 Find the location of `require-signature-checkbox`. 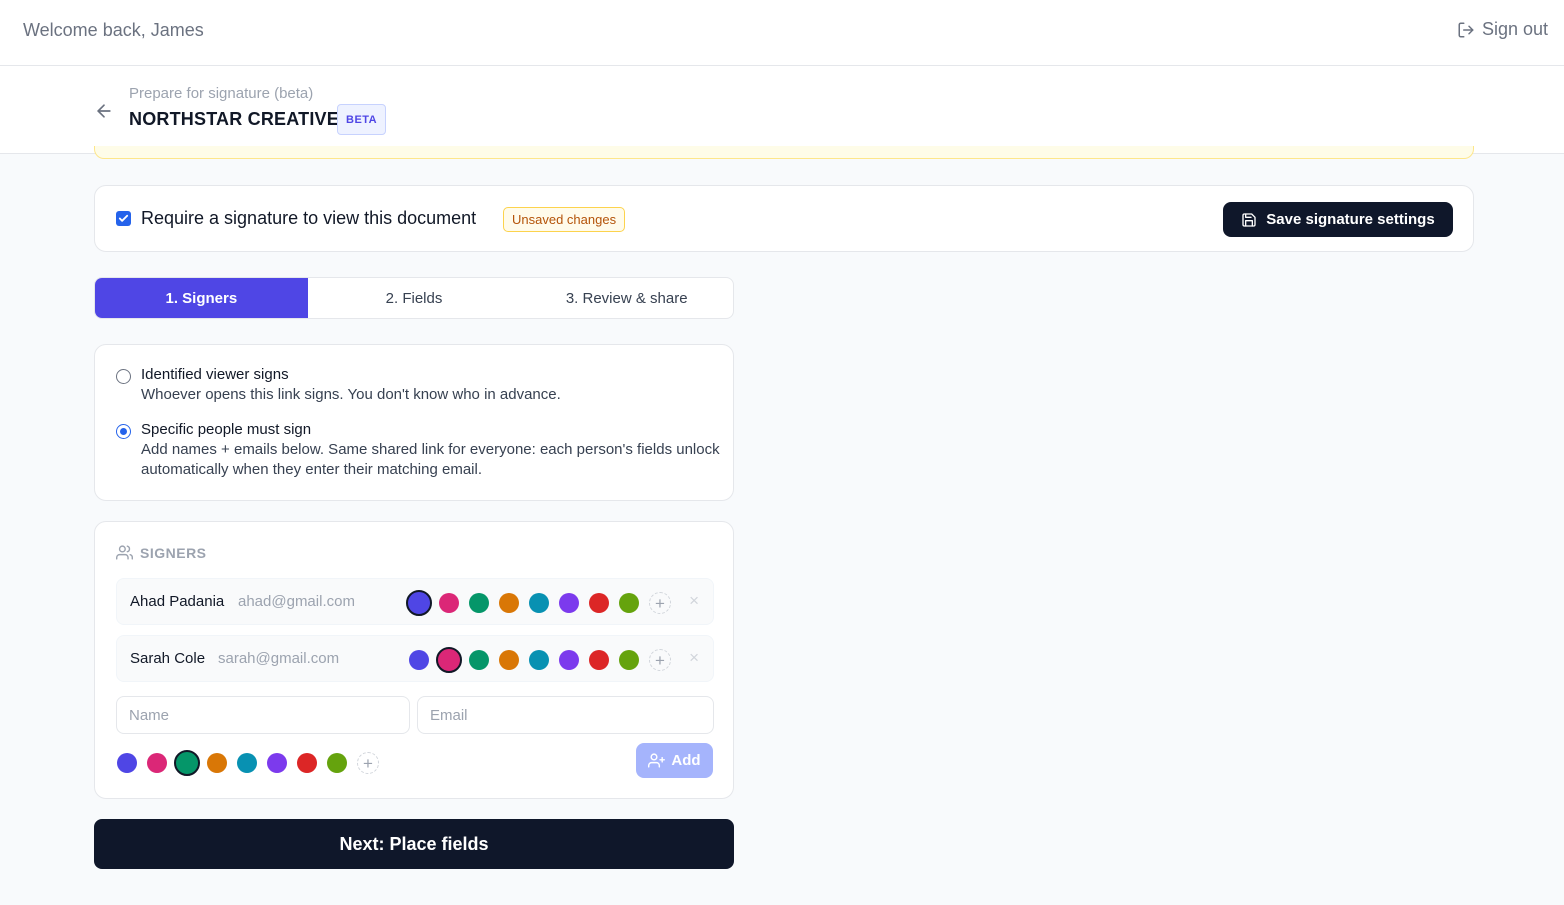

require-signature-checkbox is located at coordinates (123, 218).